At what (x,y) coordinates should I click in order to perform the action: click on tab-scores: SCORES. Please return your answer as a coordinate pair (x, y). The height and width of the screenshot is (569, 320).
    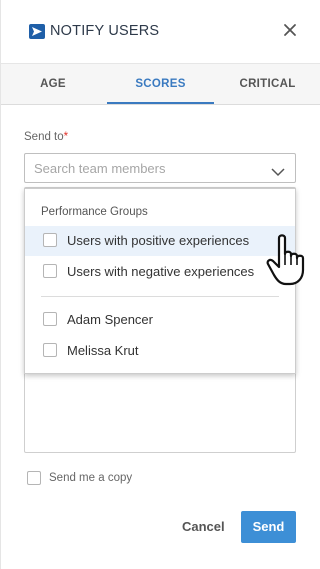
    Looking at the image, I should click on (160, 84).